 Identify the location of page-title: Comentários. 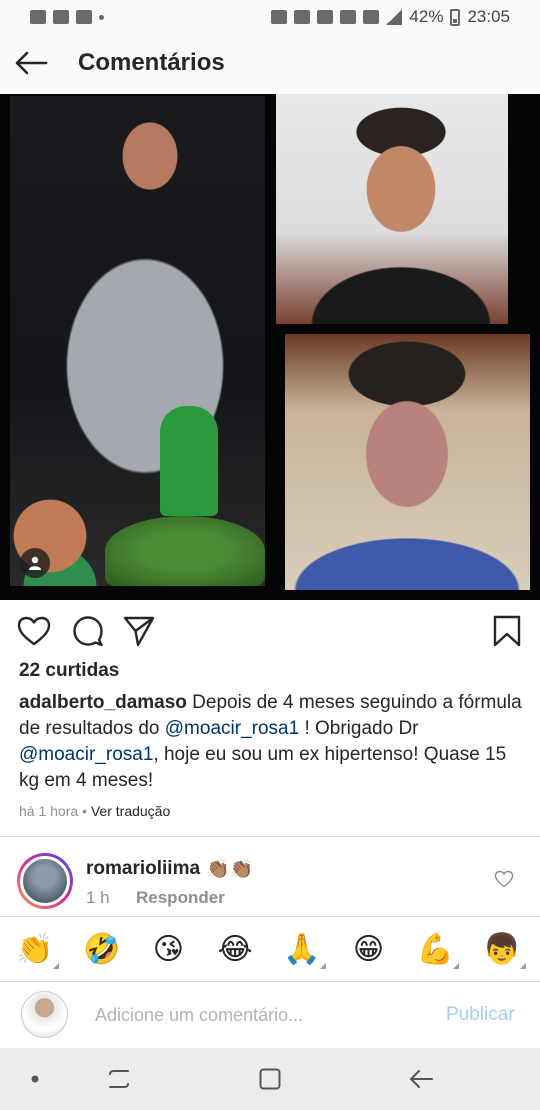
(151, 62).